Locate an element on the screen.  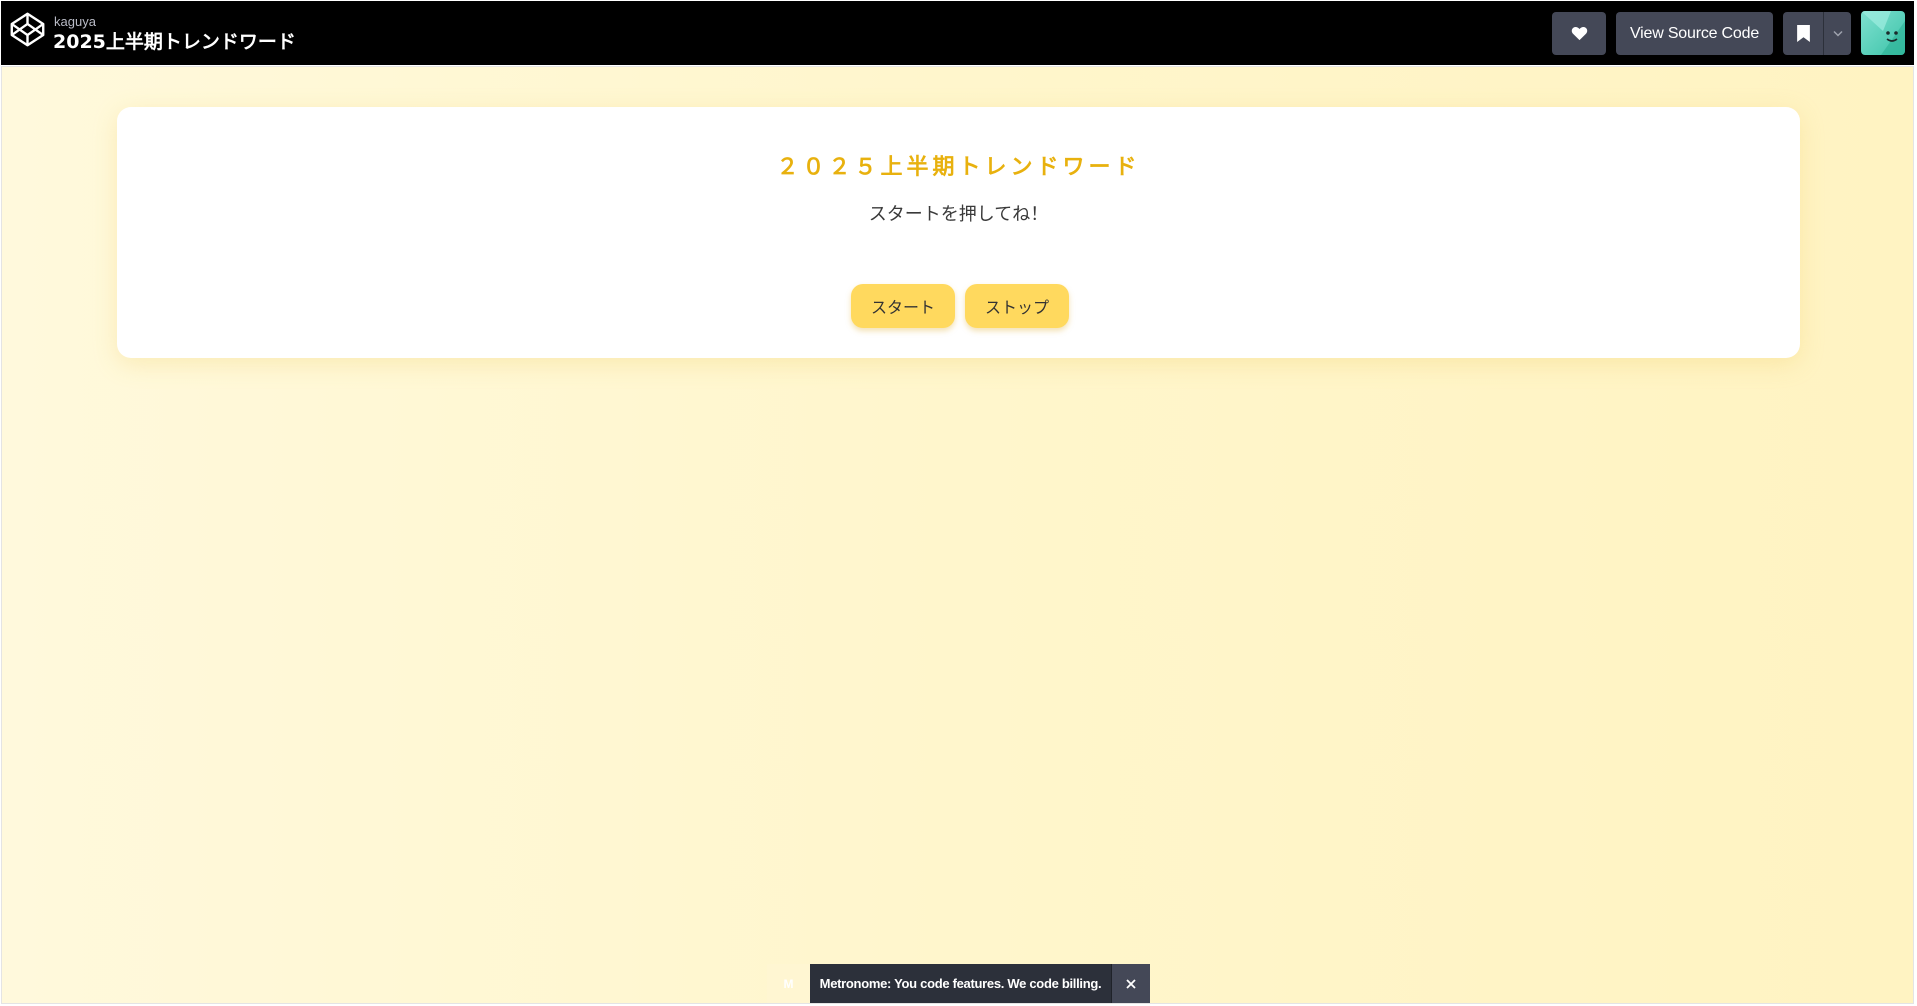
stop-button: ストップ is located at coordinates (1017, 306).